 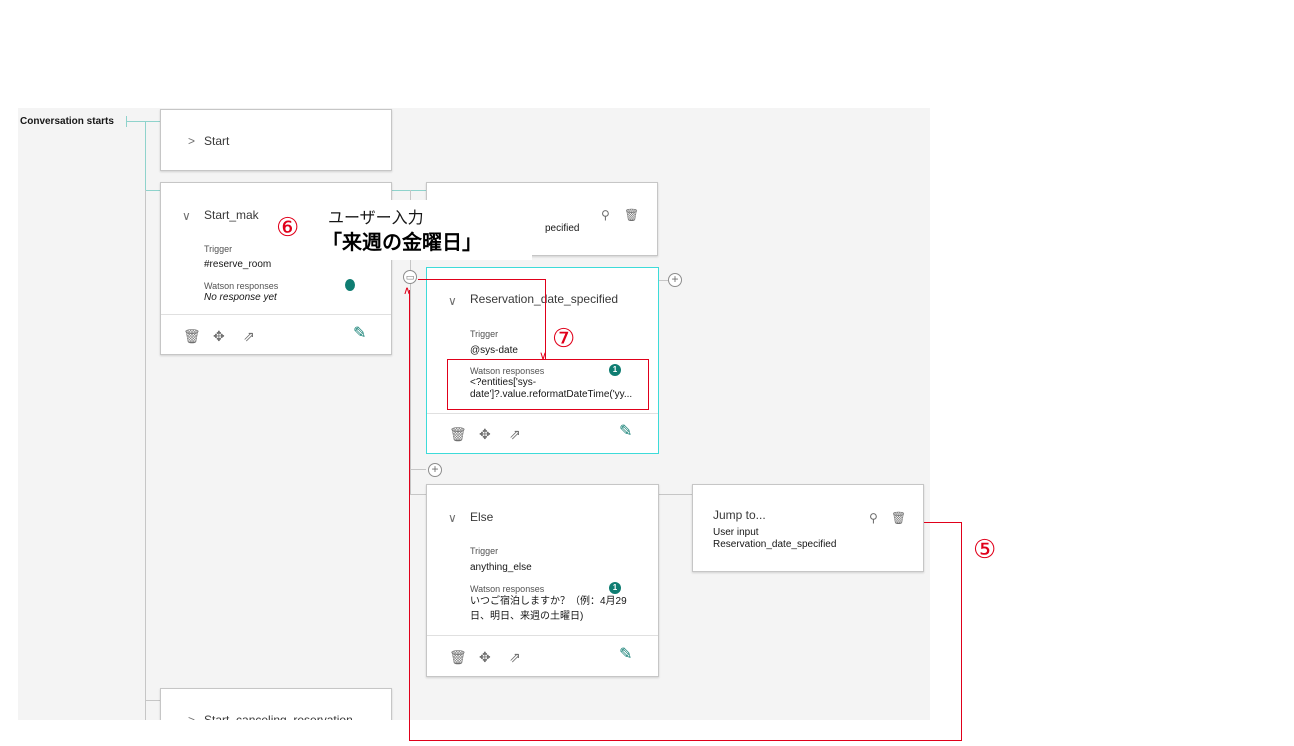 What do you see at coordinates (942, 522) in the screenshot?
I see `arrow-5-a` at bounding box center [942, 522].